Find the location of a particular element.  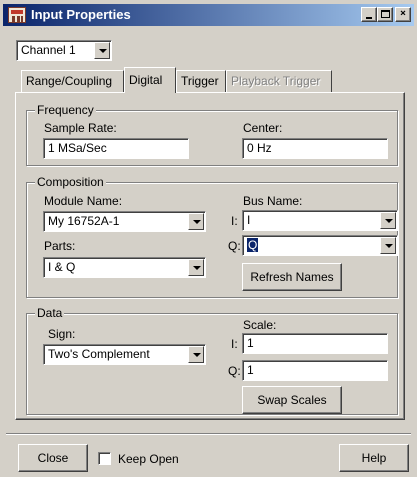

tab-digital: Digital is located at coordinates (150, 80).